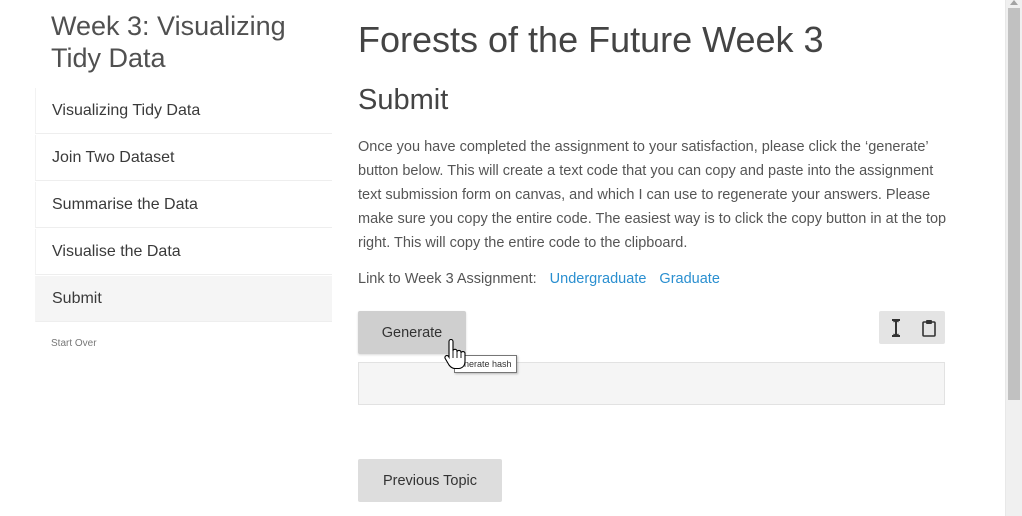 The image size is (1022, 516). Describe the element at coordinates (116, 251) in the screenshot. I see `sidebar-item-label: Visualise the Data` at that location.